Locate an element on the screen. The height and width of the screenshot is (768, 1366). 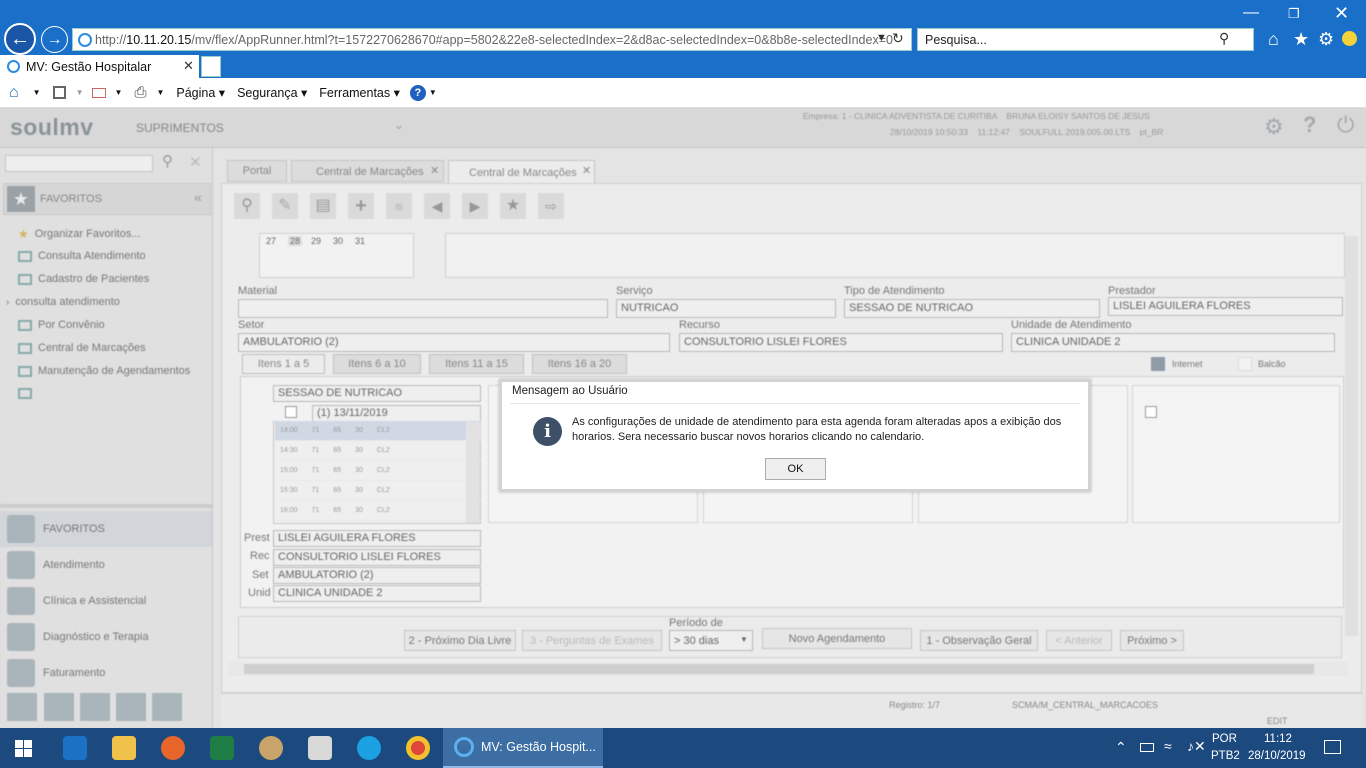
calendar-day: 29 is located at coordinates (316, 241).